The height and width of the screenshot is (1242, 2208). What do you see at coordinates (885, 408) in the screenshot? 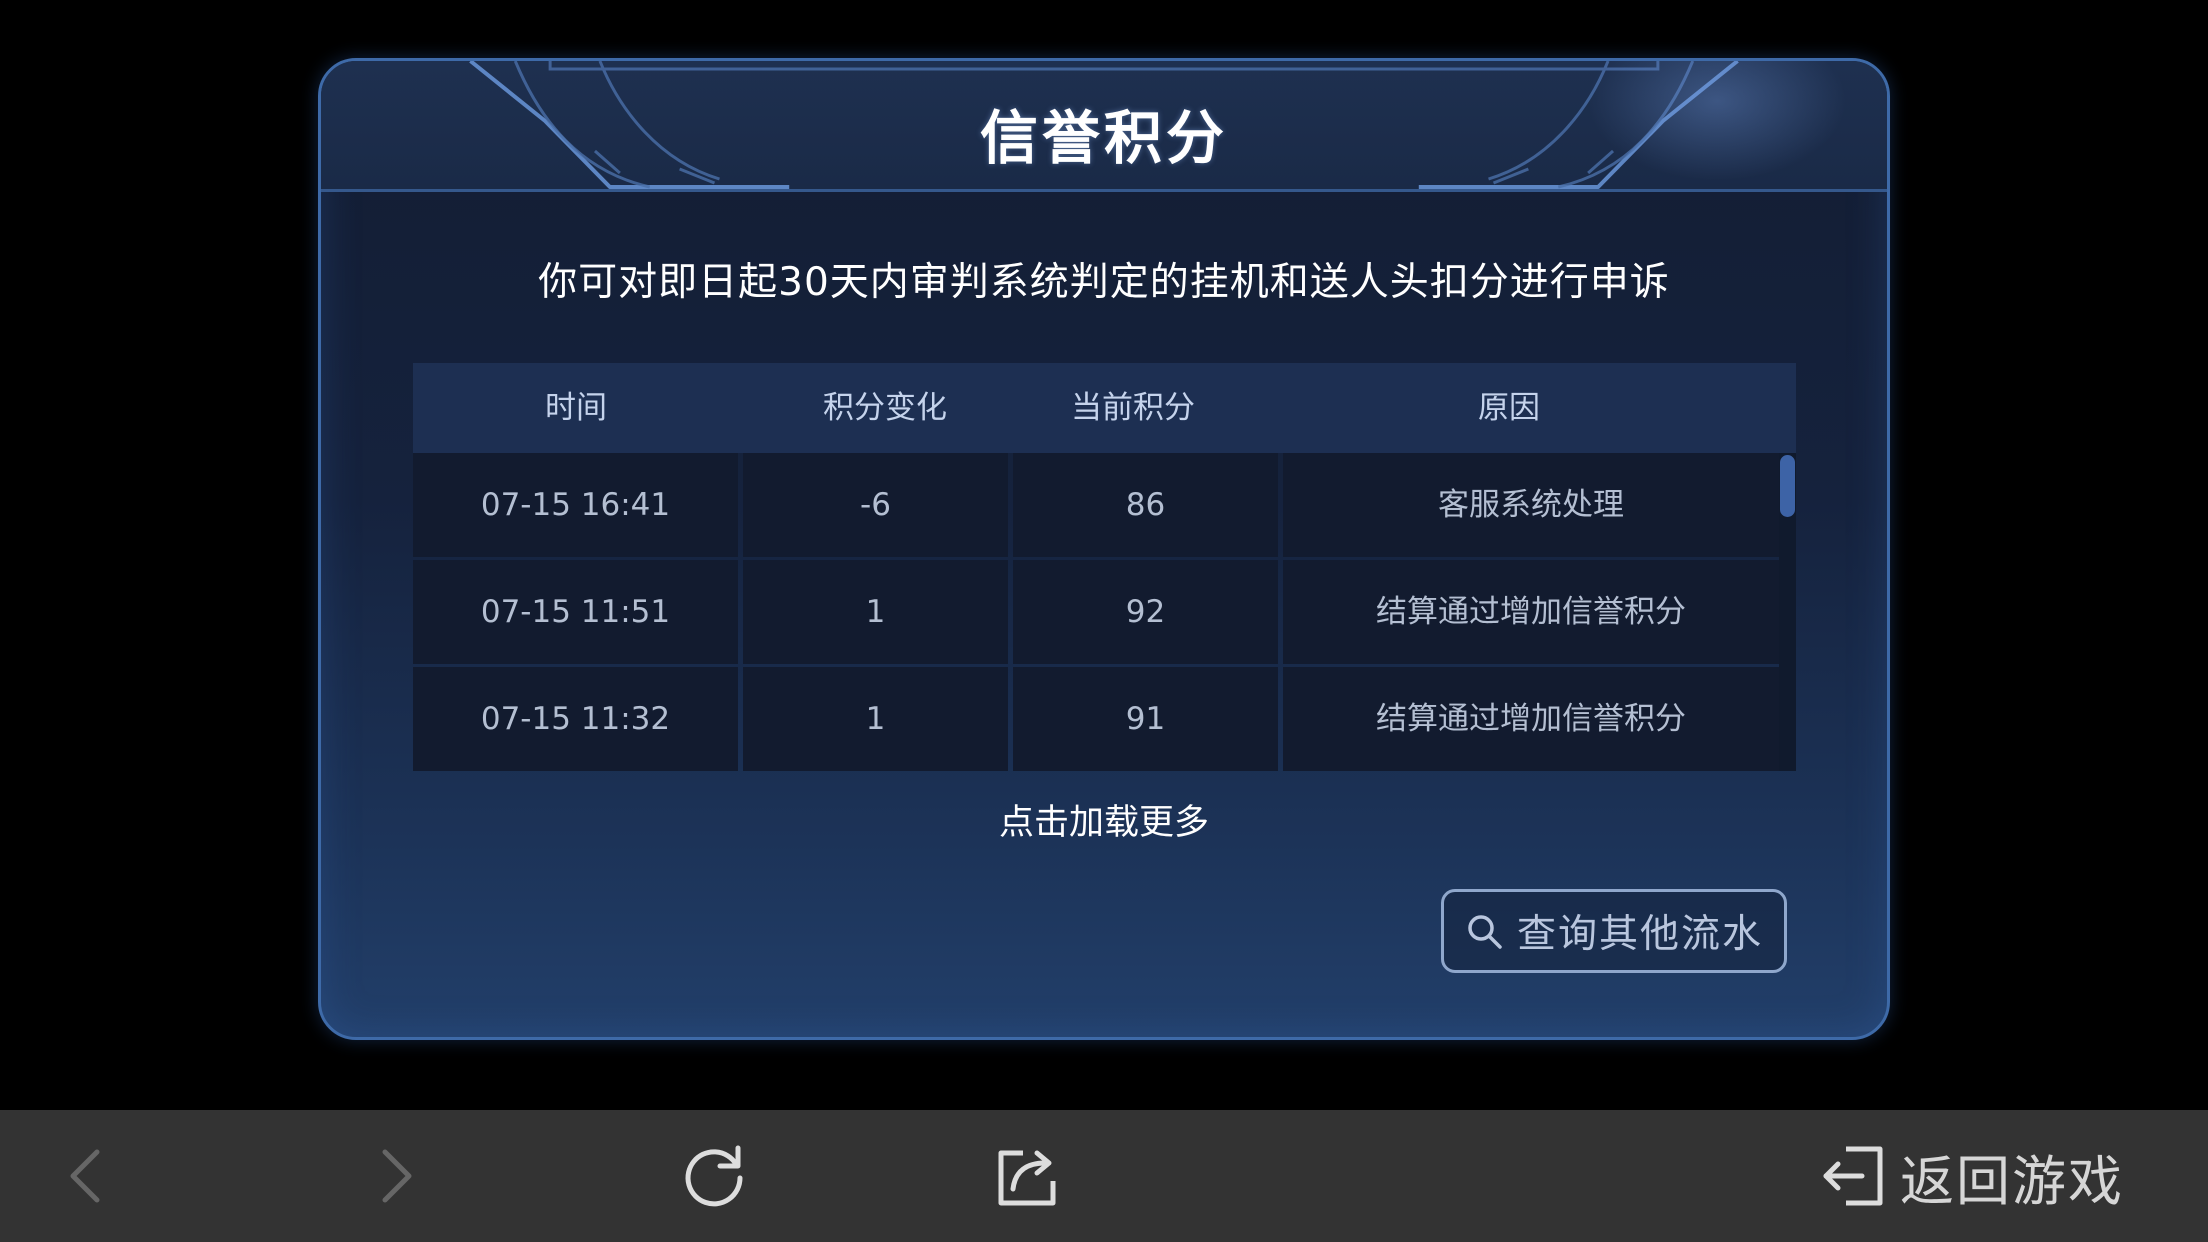
I see `column-header-change: 积分变化` at bounding box center [885, 408].